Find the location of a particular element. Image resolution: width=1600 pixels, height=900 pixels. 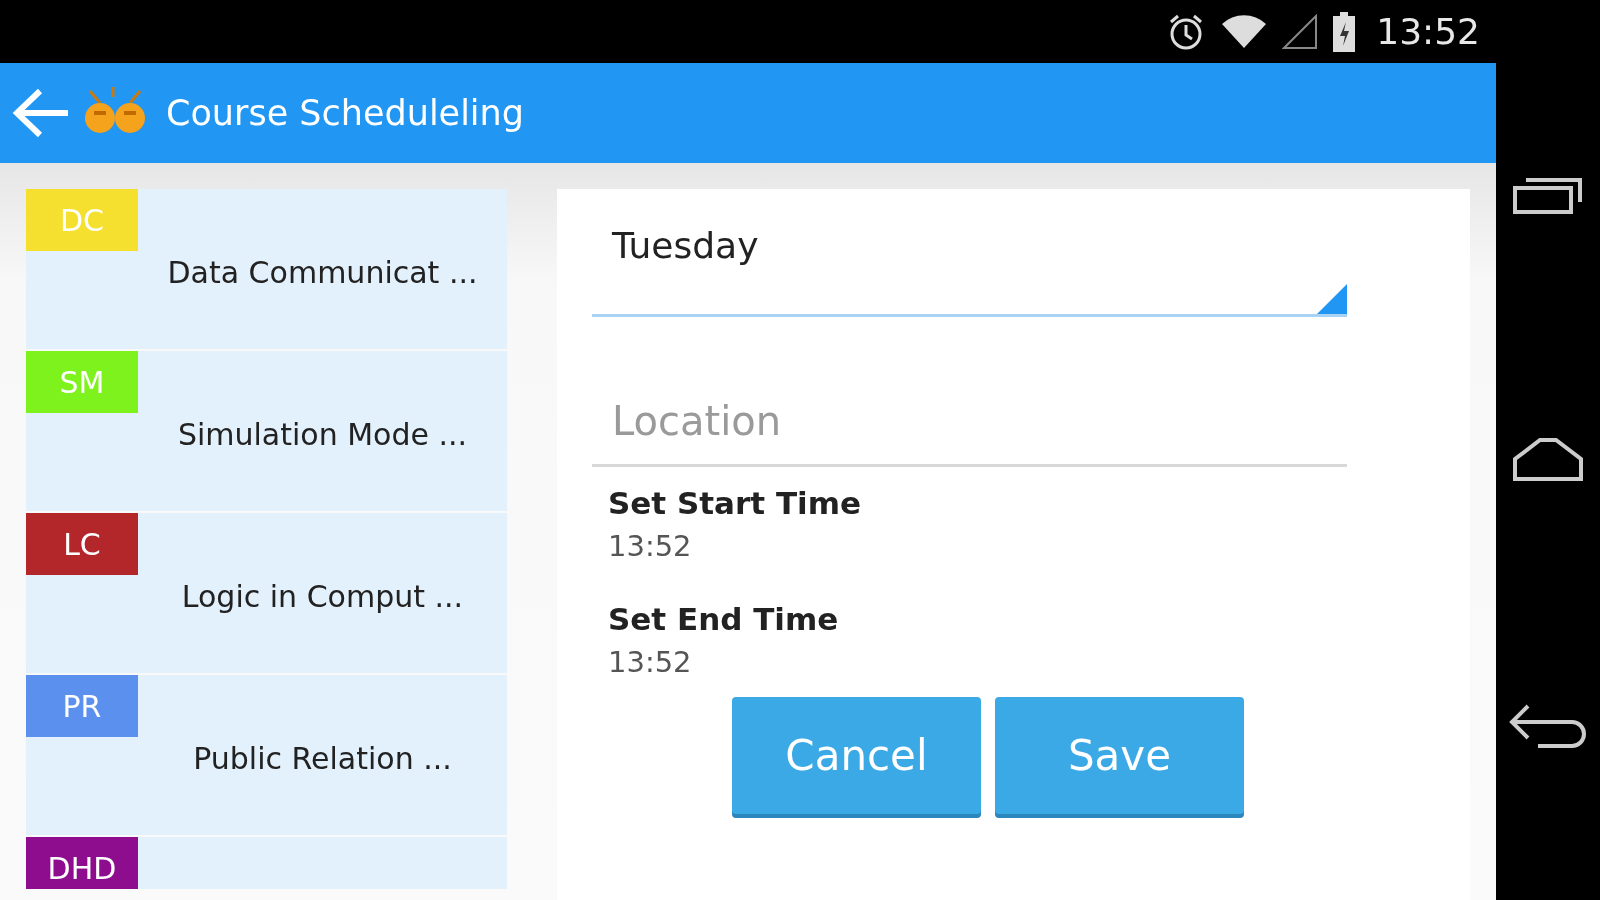

back-arrow-icon is located at coordinates (41, 113).